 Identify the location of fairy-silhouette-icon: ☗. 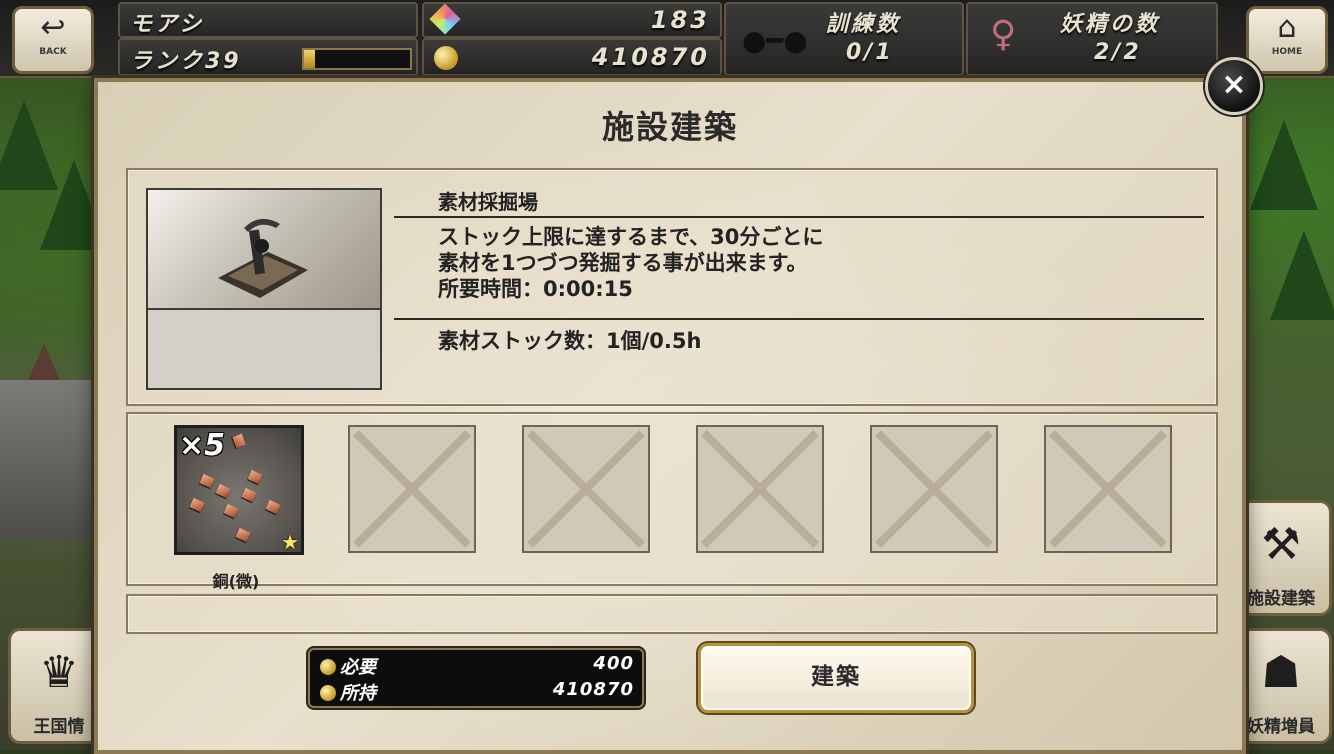
(1281, 672).